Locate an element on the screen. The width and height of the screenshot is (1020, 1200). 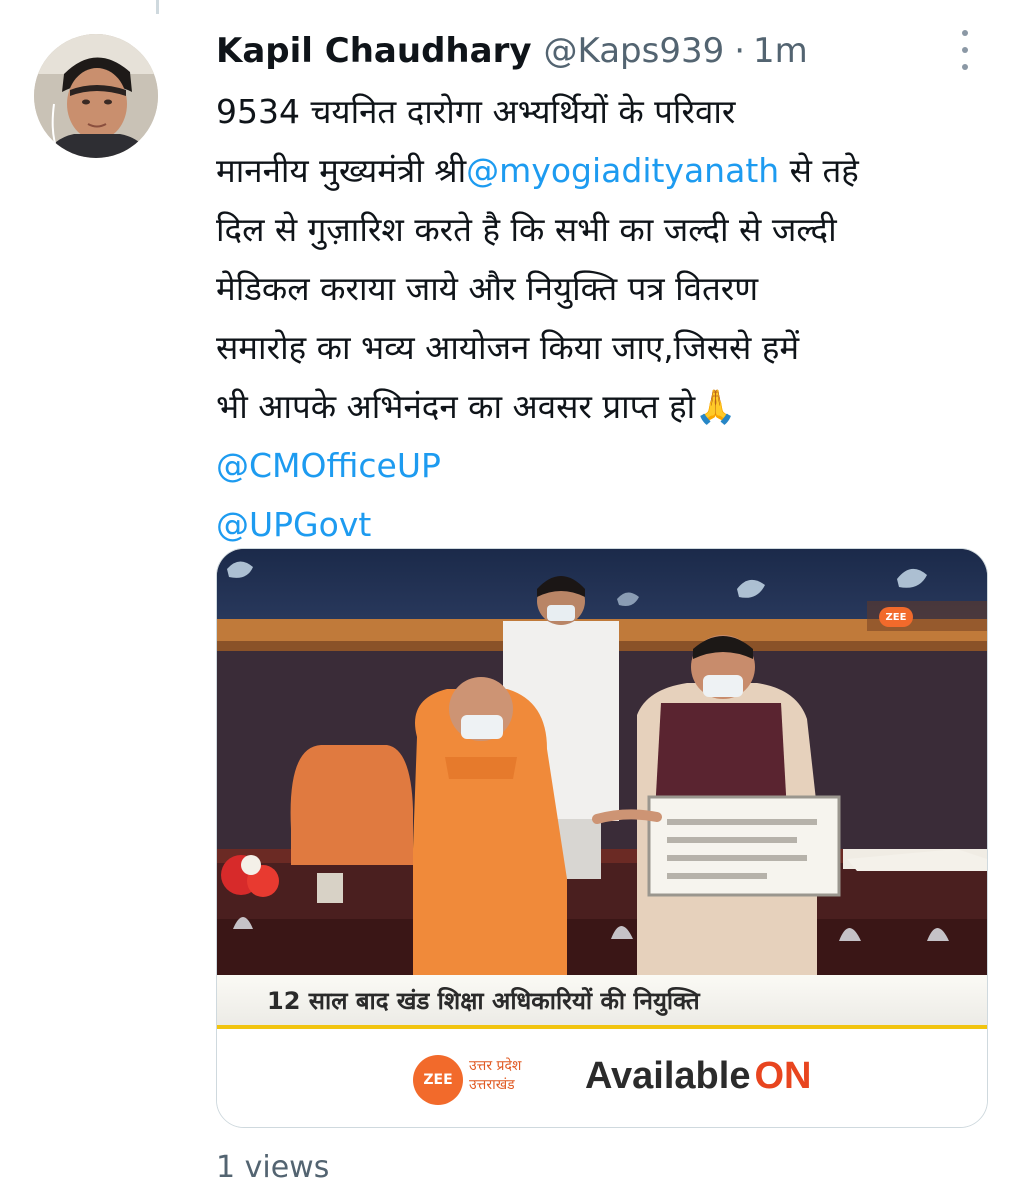
tweet-text-segment: 9534 चयनित दारोगा अभ्यर्थियों के परिवार is located at coordinates (476, 111).